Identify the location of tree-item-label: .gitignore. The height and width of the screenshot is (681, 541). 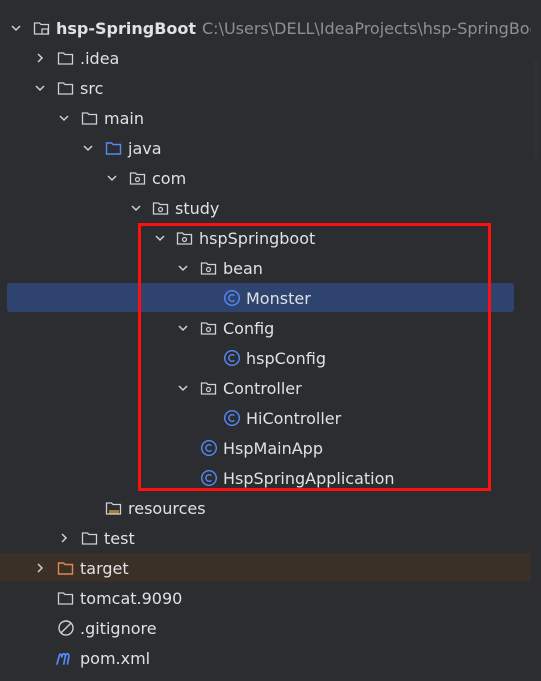
(118, 628).